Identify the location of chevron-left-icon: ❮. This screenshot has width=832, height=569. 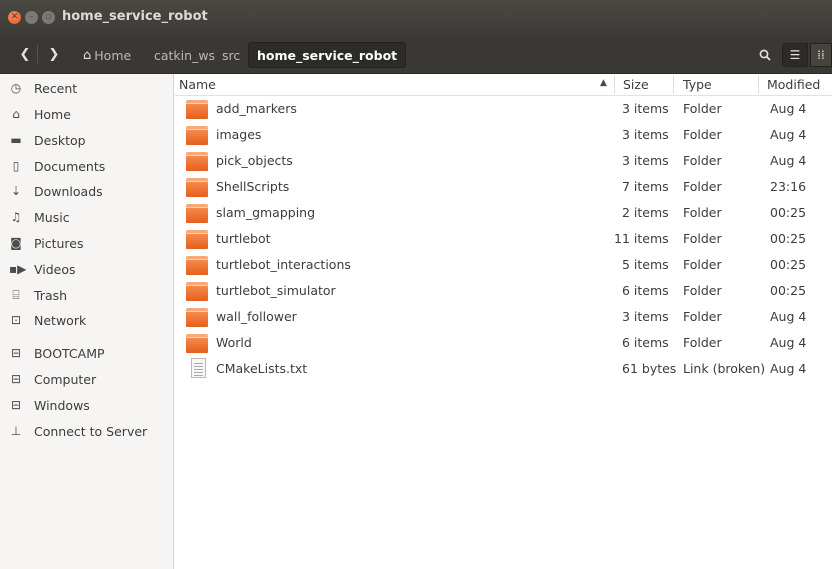
(25, 54).